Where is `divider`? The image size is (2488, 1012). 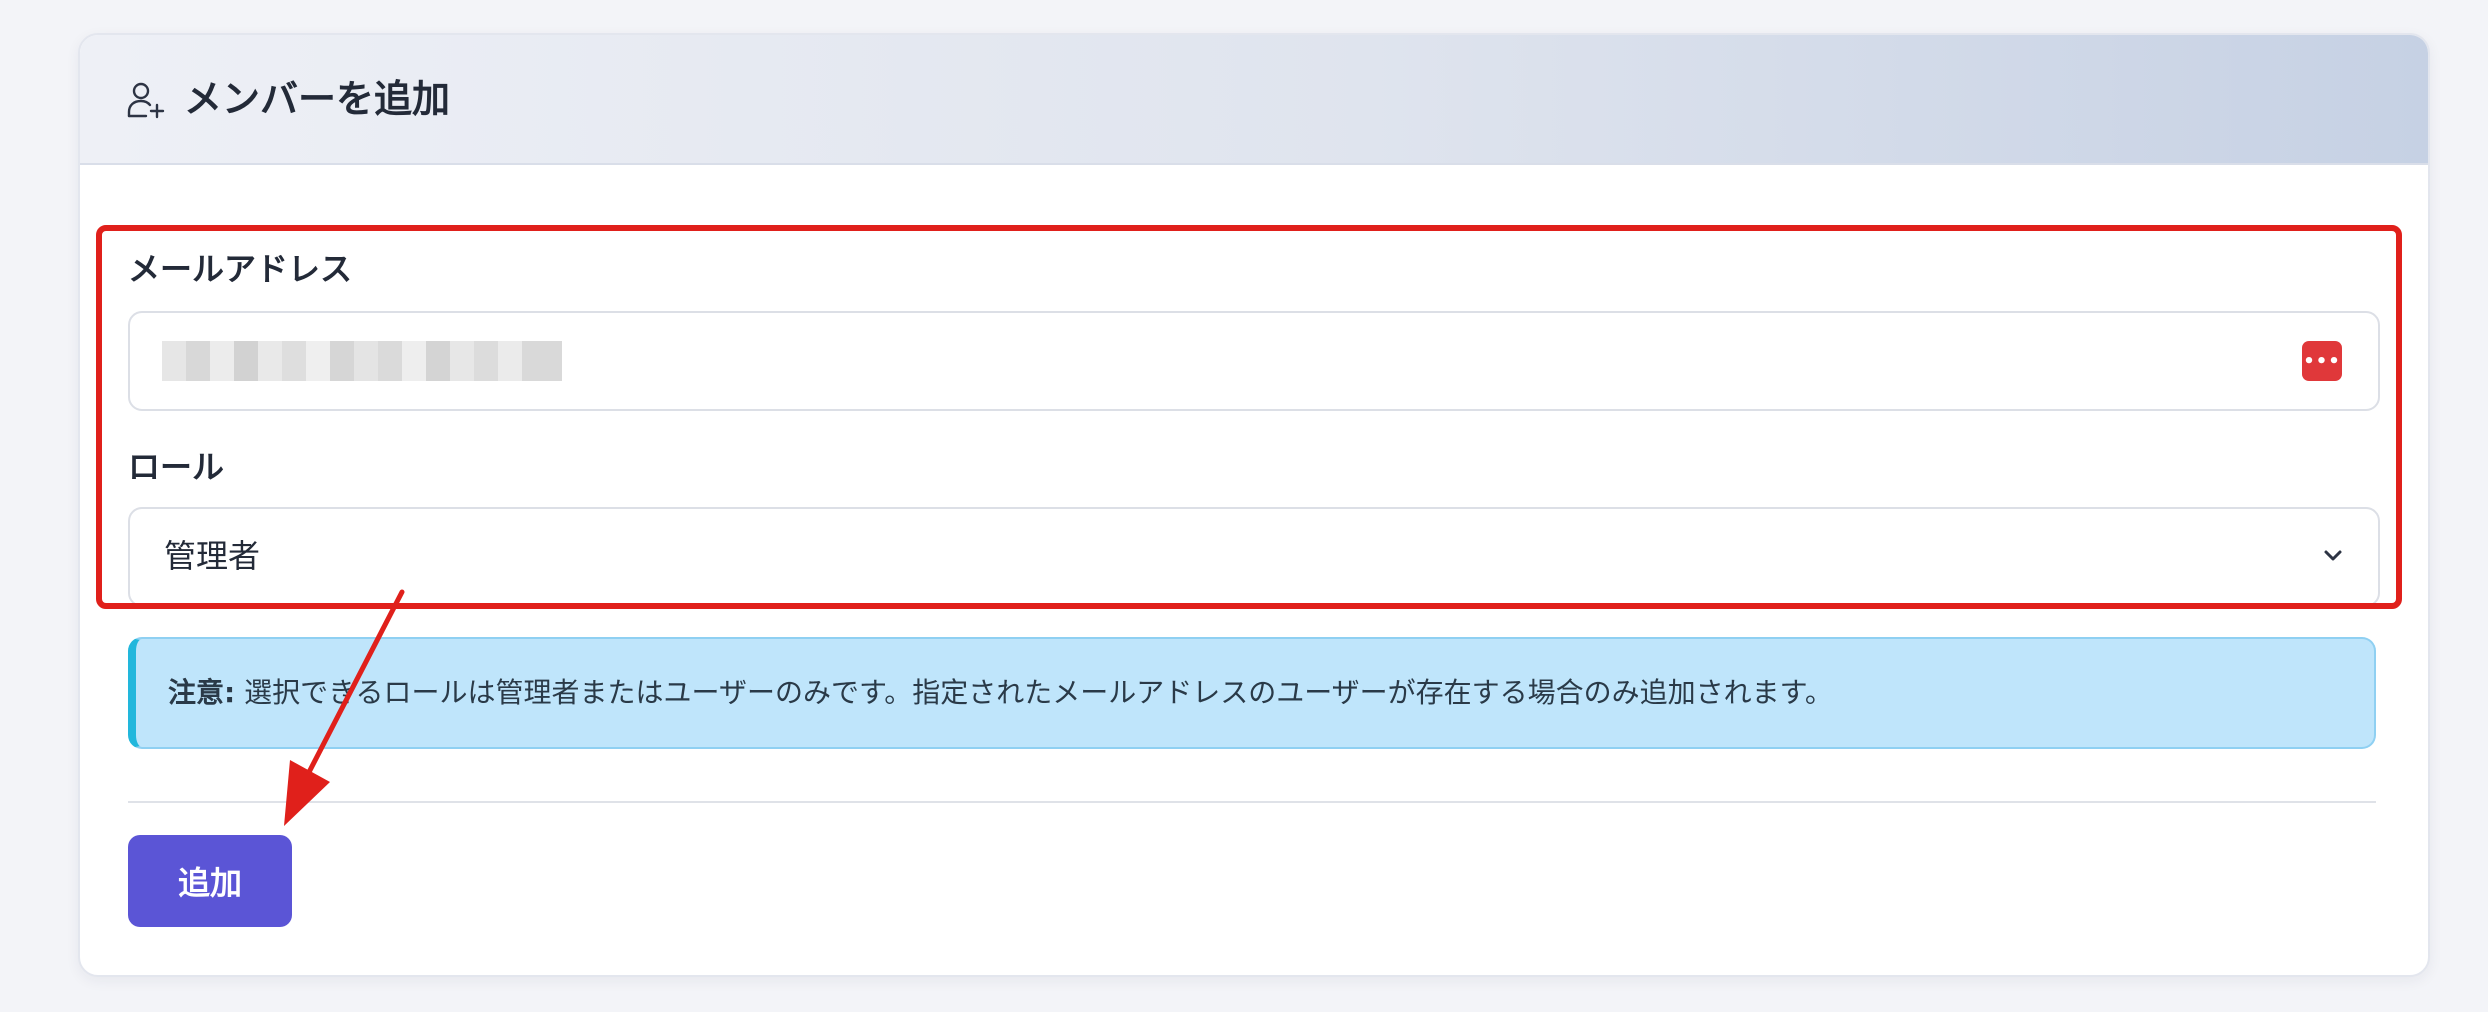 divider is located at coordinates (1252, 802).